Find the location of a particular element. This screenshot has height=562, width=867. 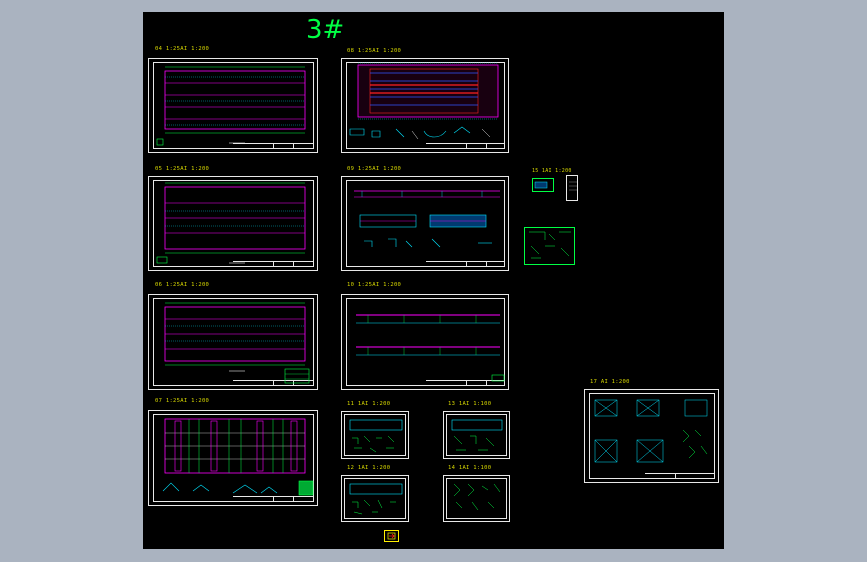

sheet-11-details is located at coordinates (376, 436).